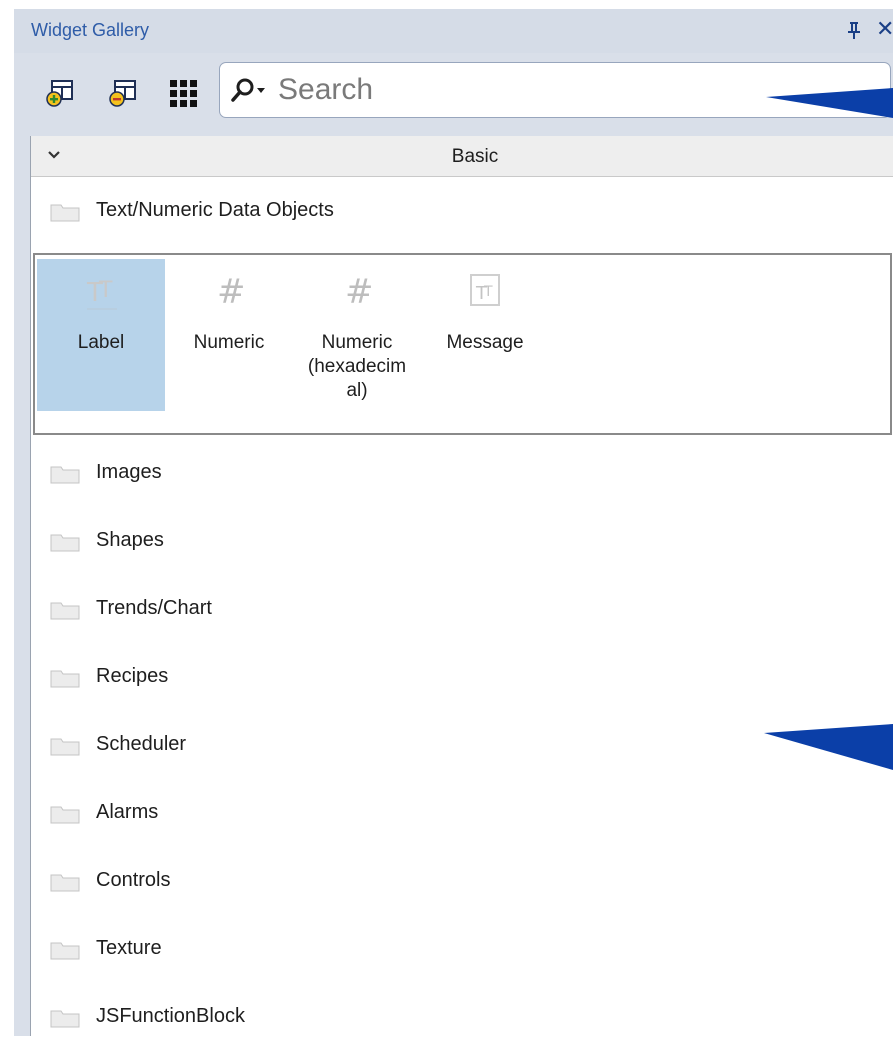 Image resolution: width=893 pixels, height=1046 pixels. Describe the element at coordinates (829, 103) in the screenshot. I see `annotation-arrow-search` at that location.